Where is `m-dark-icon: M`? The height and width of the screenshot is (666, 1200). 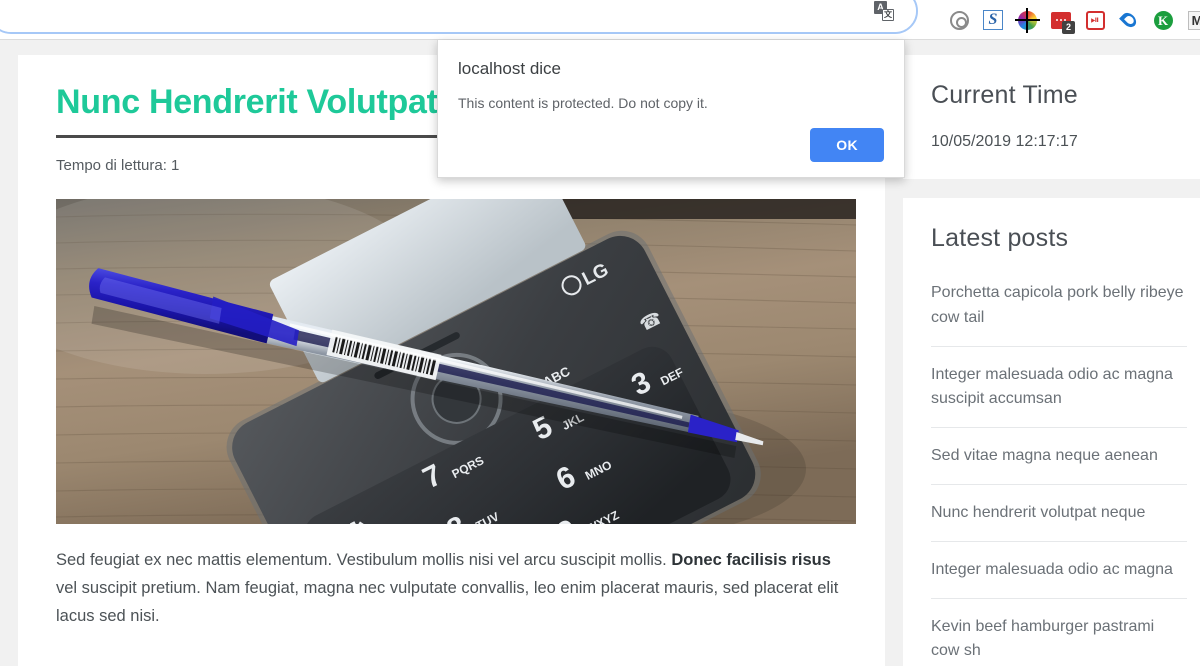
m-dark-icon: M is located at coordinates (1193, 20).